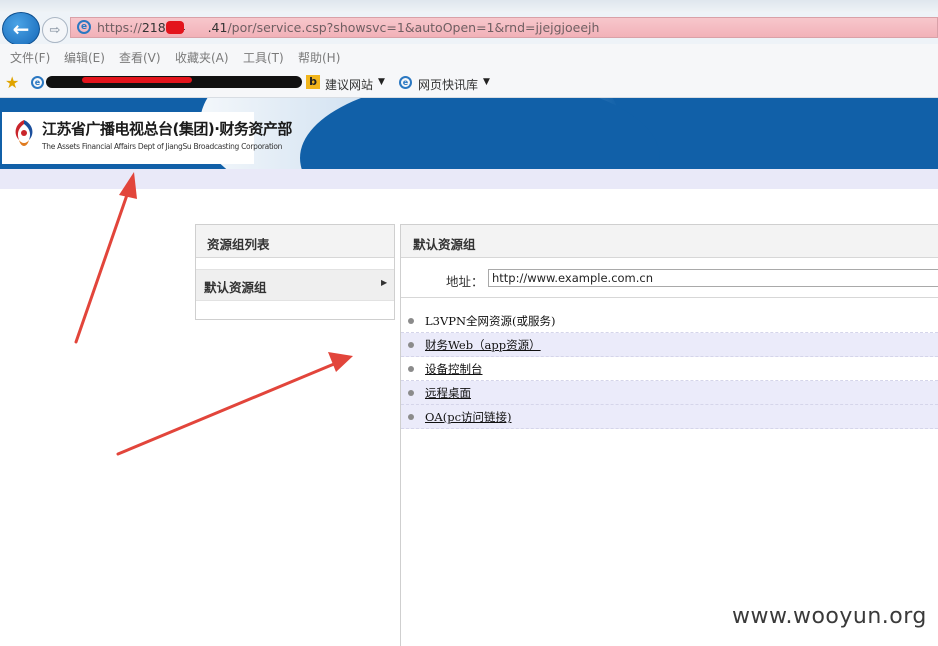 Image resolution: width=938 pixels, height=646 pixels. I want to click on panel-title: 资源组列表, so click(238, 244).